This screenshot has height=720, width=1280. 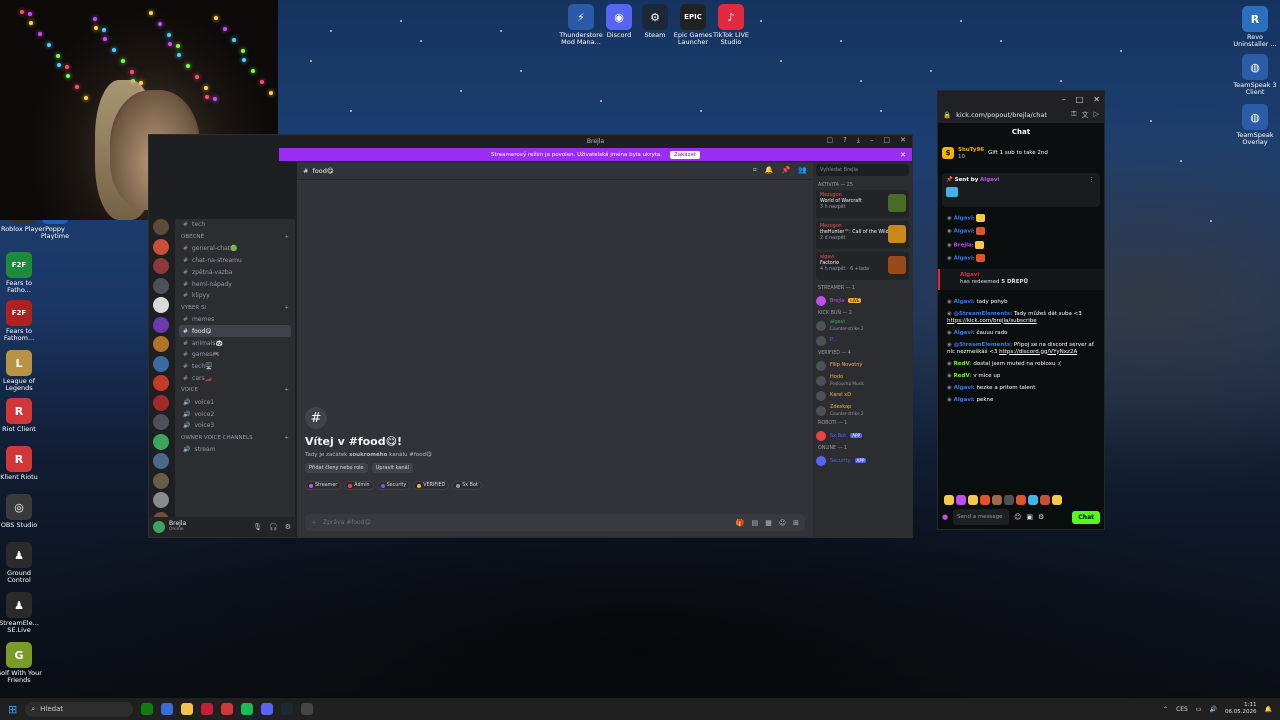 What do you see at coordinates (235, 355) in the screenshot?
I see `channel-item: # games🎮` at bounding box center [235, 355].